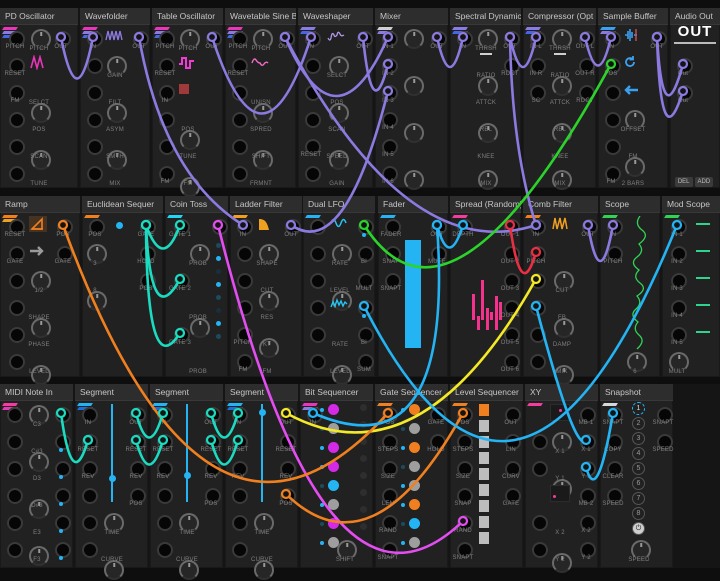 The image size is (720, 581). What do you see at coordinates (485, 16) in the screenshot?
I see `module-title: Spectral Dynamic` at bounding box center [485, 16].